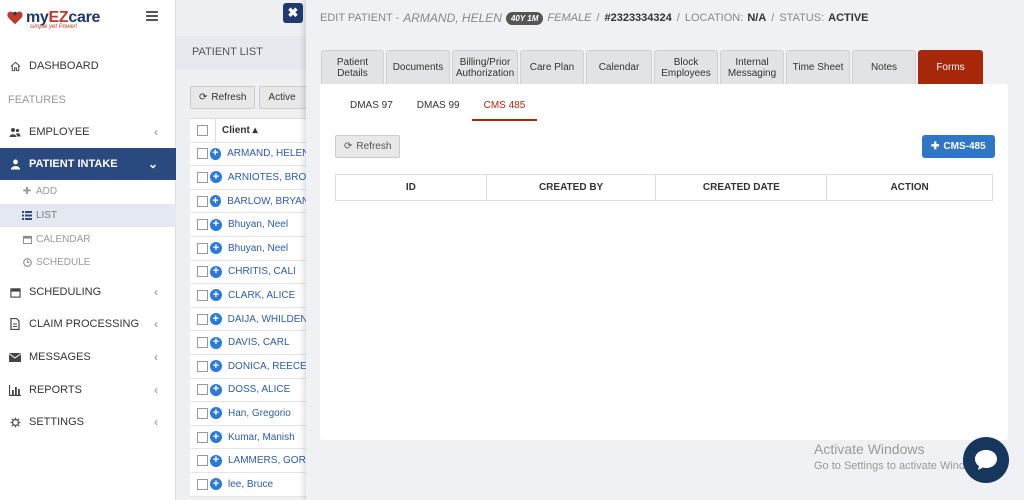 Image resolution: width=1024 pixels, height=500 pixels. What do you see at coordinates (752, 67) in the screenshot?
I see `tab-internal-messaging: Internal Messaging` at bounding box center [752, 67].